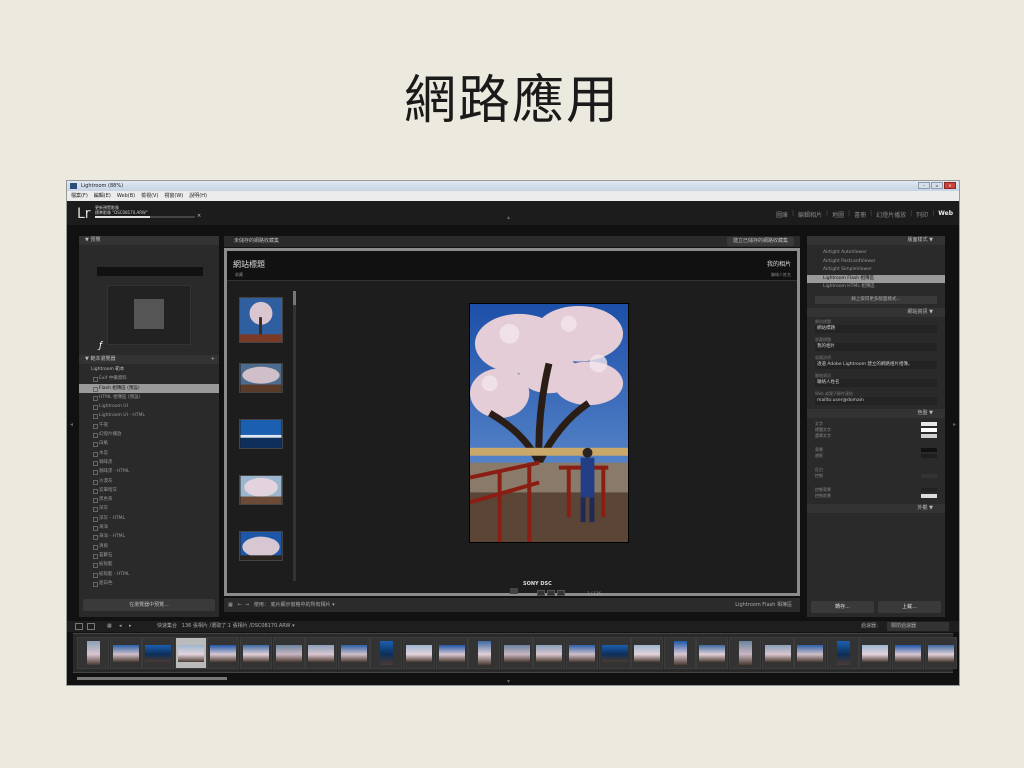 Image resolution: width=1024 pixels, height=768 pixels. I want to click on template-item: 幻燈片播放, so click(149, 434).